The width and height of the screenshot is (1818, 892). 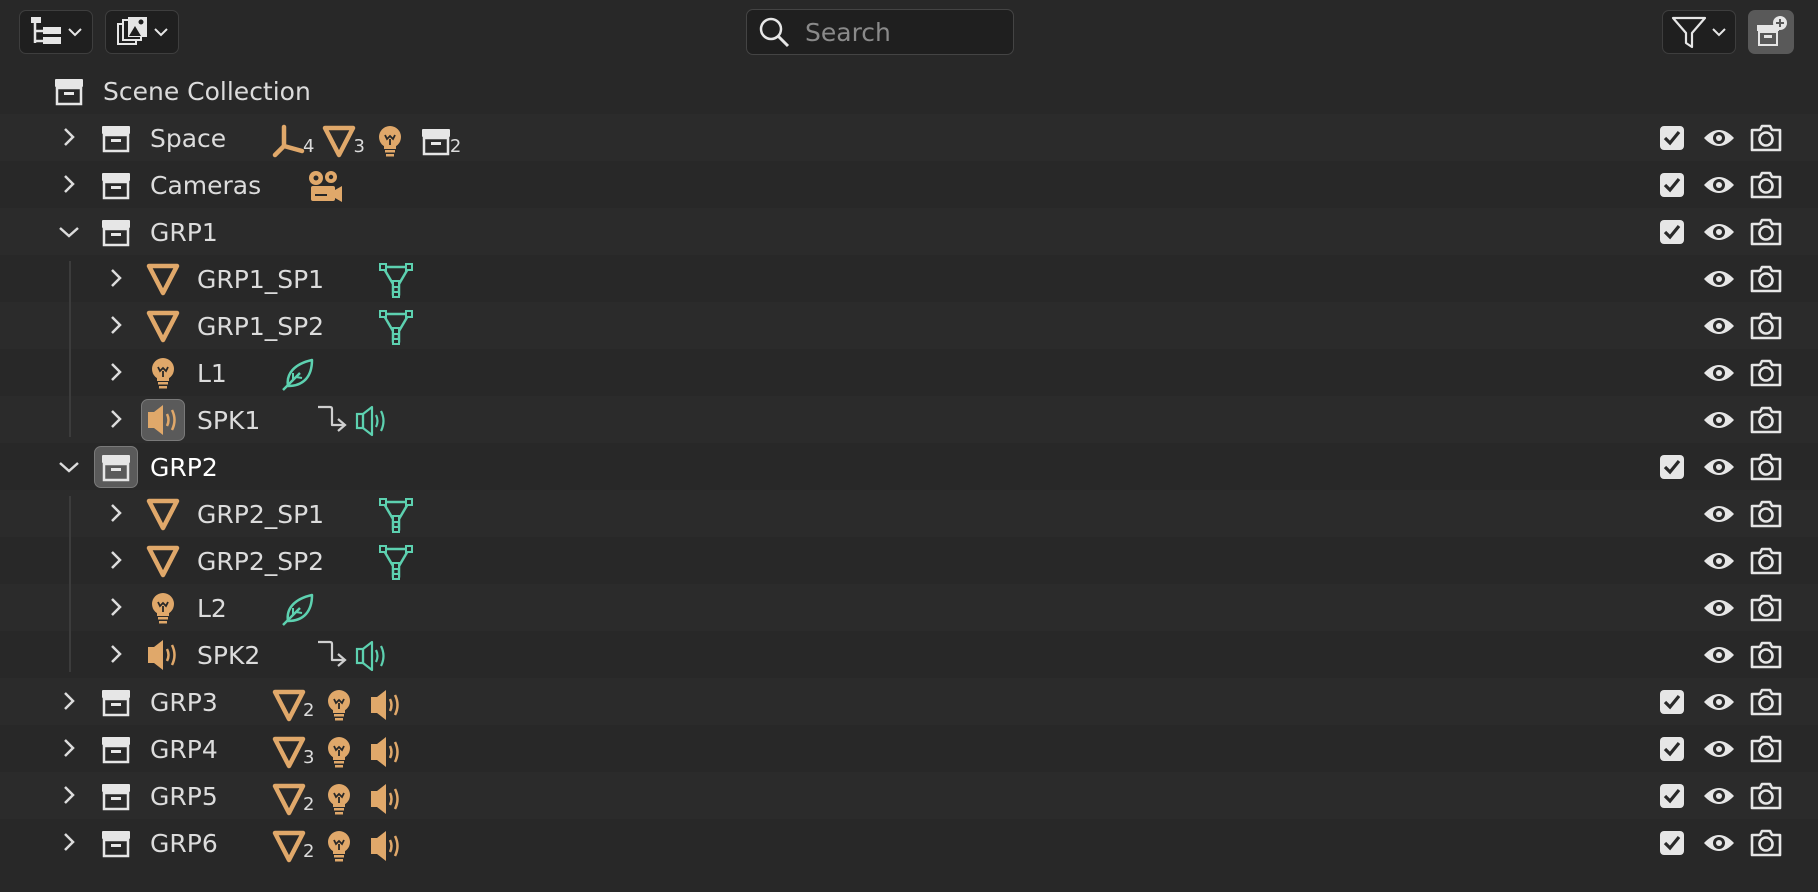 I want to click on outliner-row-grp1: GRP1, so click(x=909, y=231).